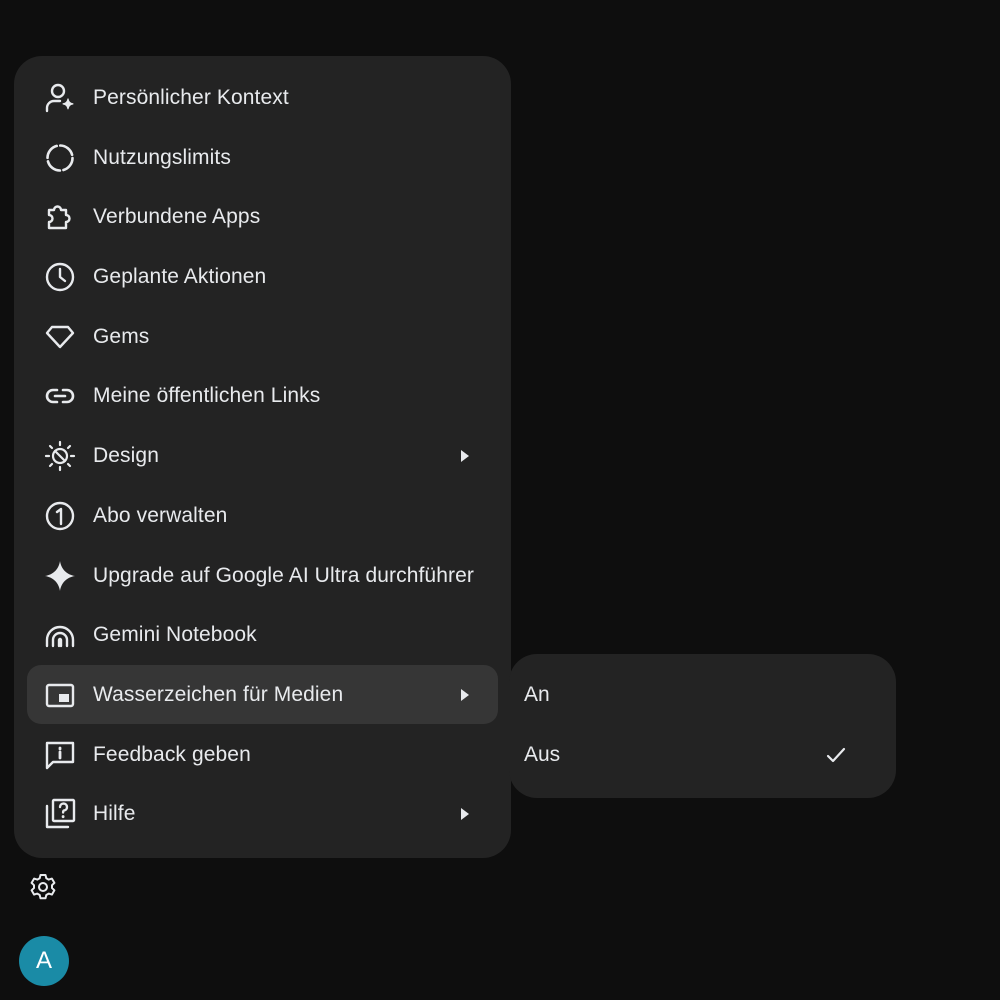  I want to click on gear-icon, so click(43, 887).